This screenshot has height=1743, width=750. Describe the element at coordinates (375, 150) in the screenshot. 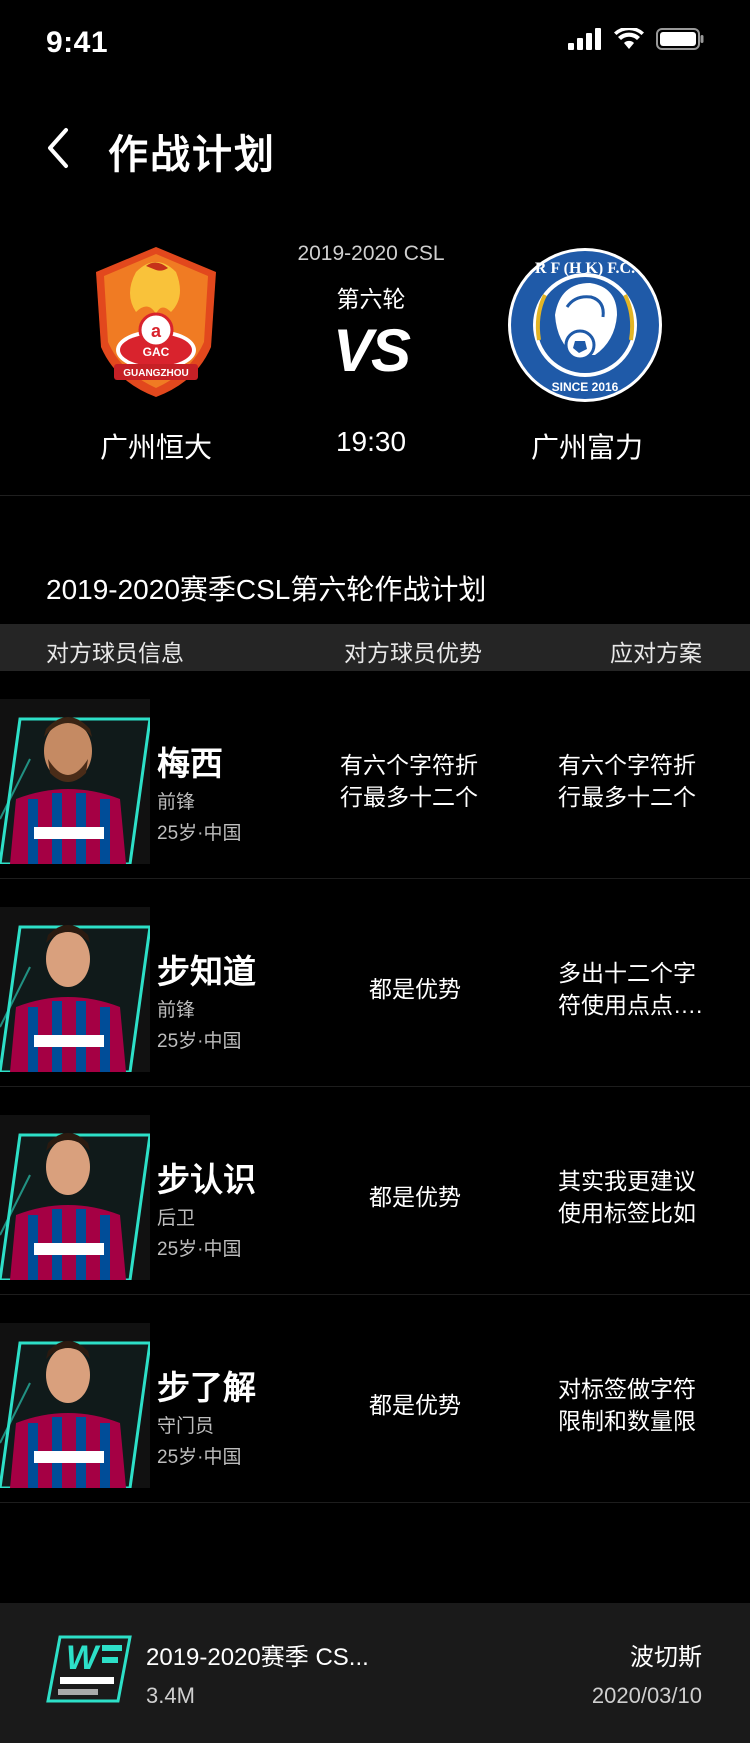

I see `nav-bar: 作战计划` at that location.